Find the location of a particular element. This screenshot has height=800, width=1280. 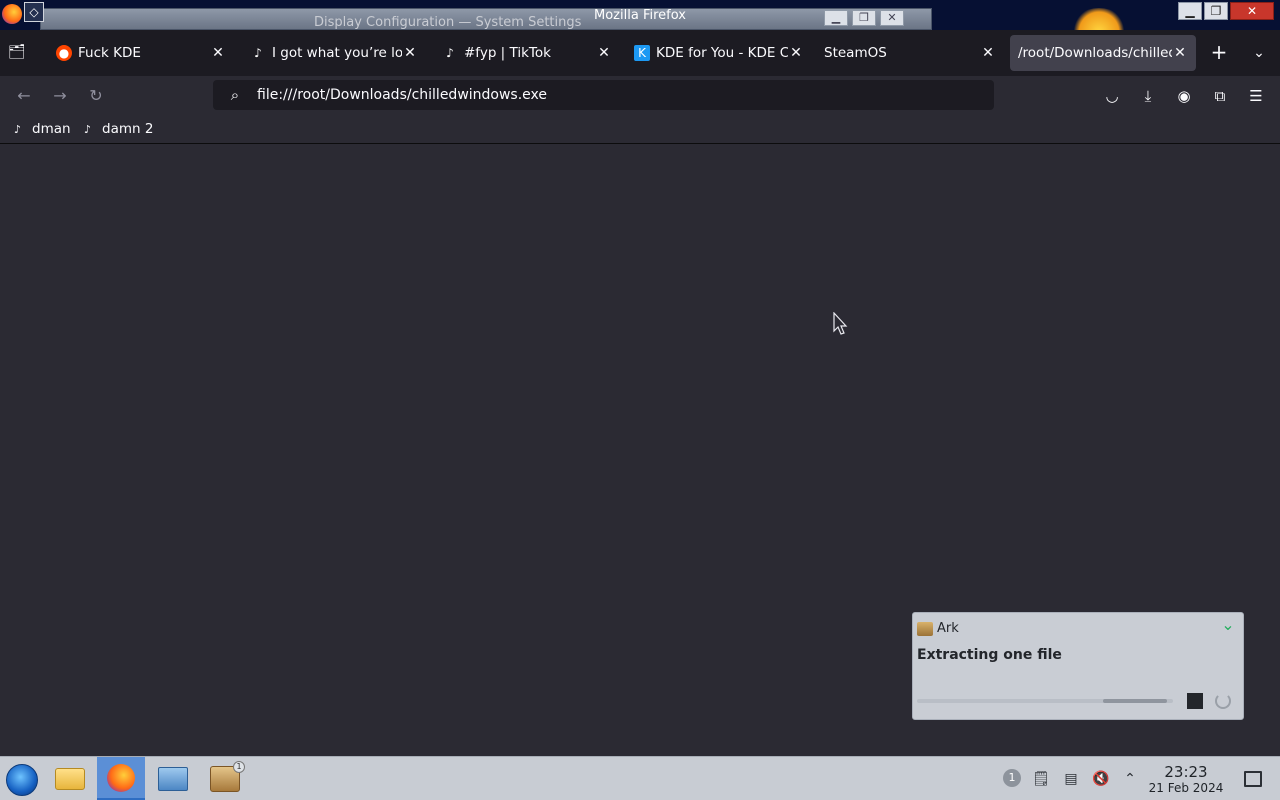

folder-icon is located at coordinates (70, 779).